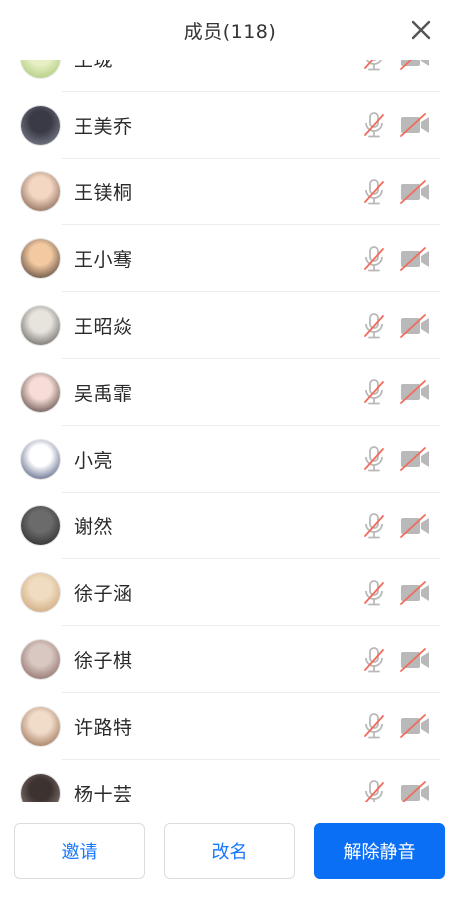  Describe the element at coordinates (230, 526) in the screenshot. I see `member-row: 谢然` at that location.